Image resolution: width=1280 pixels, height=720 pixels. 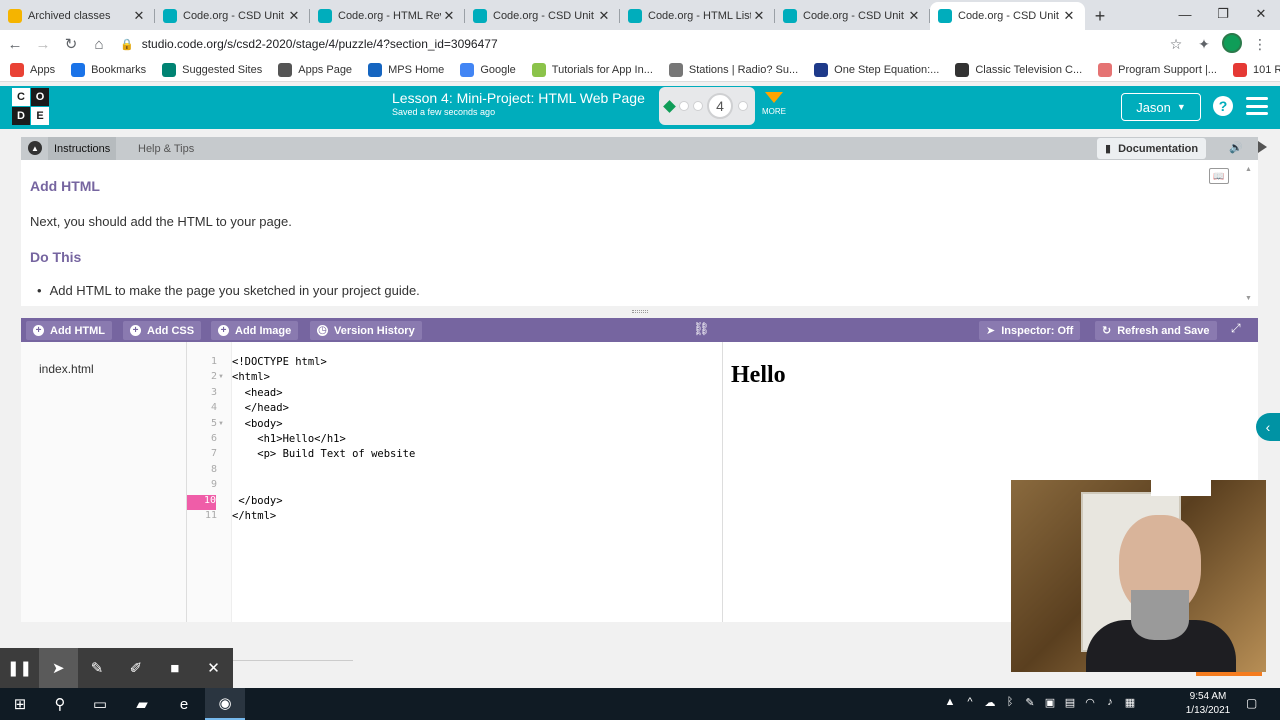 What do you see at coordinates (1156, 330) in the screenshot?
I see `refresh-save-button: ↻ Refresh and Save` at bounding box center [1156, 330].